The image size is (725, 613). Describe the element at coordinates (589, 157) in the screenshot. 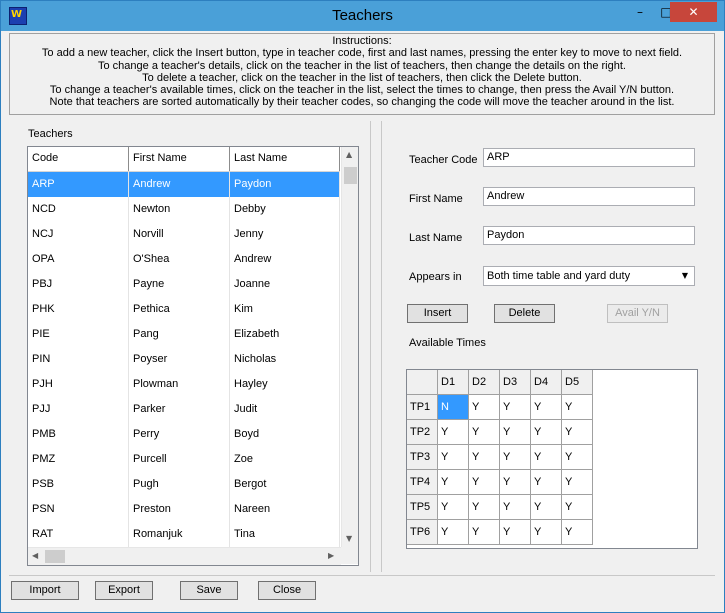

I see `teacher-code-field: ARP` at that location.